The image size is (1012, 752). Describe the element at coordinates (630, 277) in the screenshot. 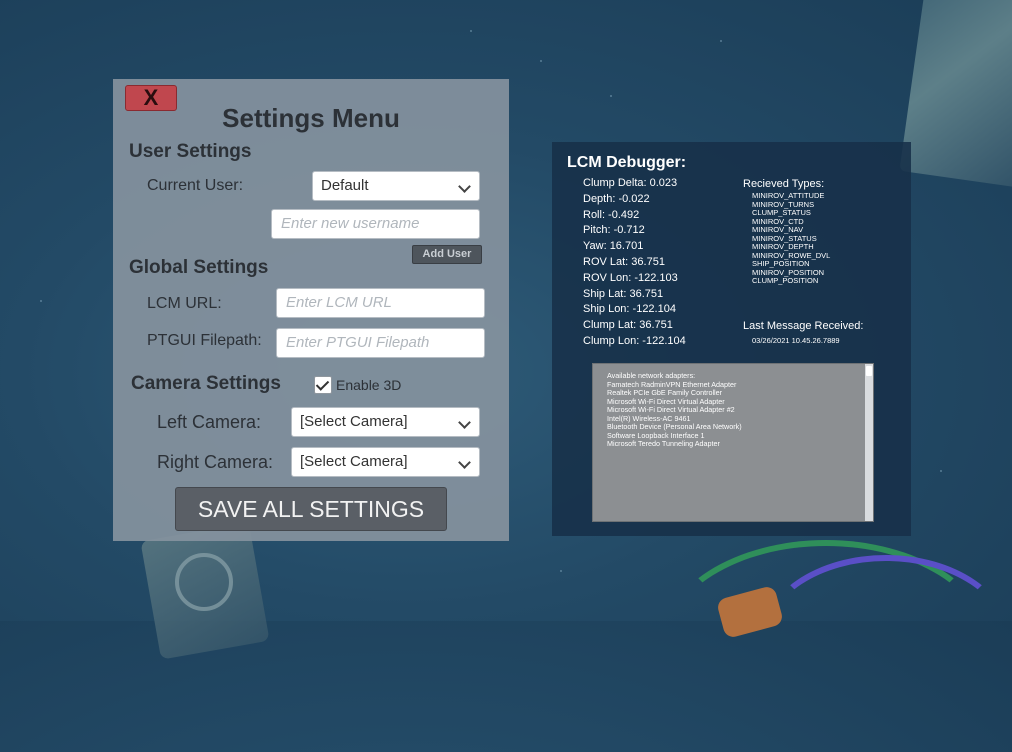

I see `telemetry-value: ROV Lon: -122.103` at that location.